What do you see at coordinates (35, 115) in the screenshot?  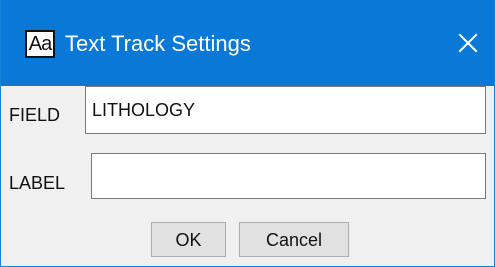 I see `field-label: FIELD` at bounding box center [35, 115].